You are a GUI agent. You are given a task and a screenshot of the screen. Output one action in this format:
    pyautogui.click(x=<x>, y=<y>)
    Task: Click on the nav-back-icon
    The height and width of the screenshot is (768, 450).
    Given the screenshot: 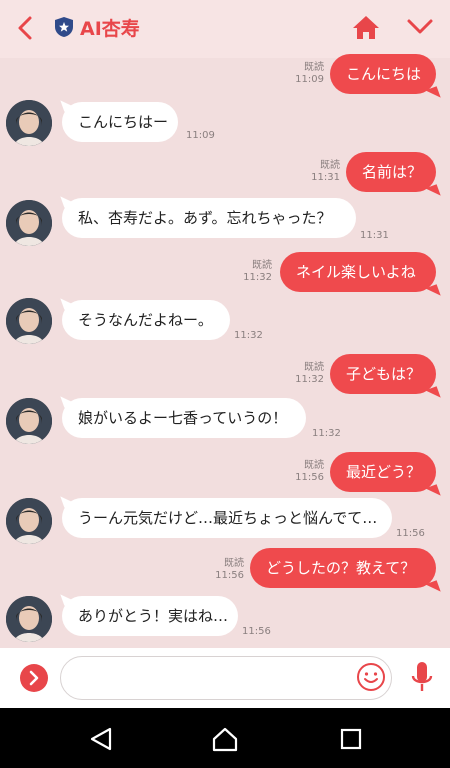 What is the action you would take?
    pyautogui.click(x=101, y=739)
    